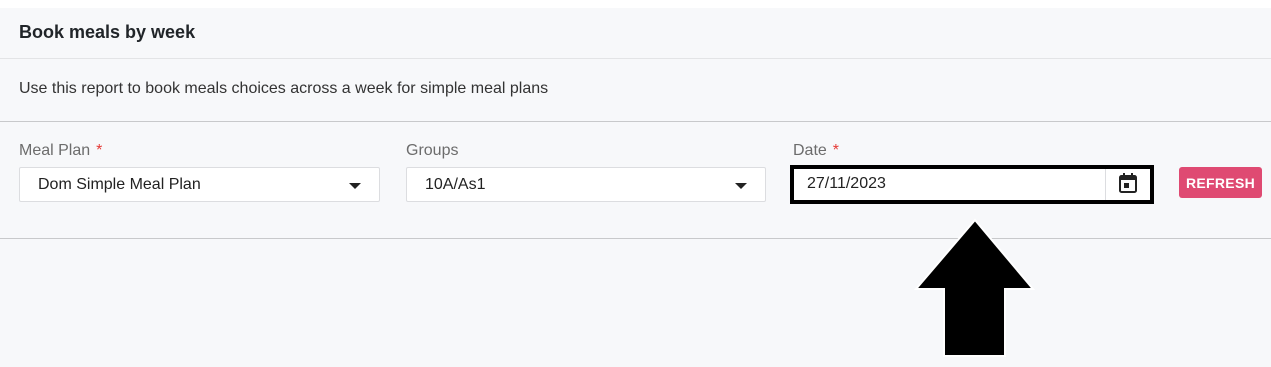 Image resolution: width=1271 pixels, height=367 pixels. I want to click on groups-label: Groups, so click(432, 151).